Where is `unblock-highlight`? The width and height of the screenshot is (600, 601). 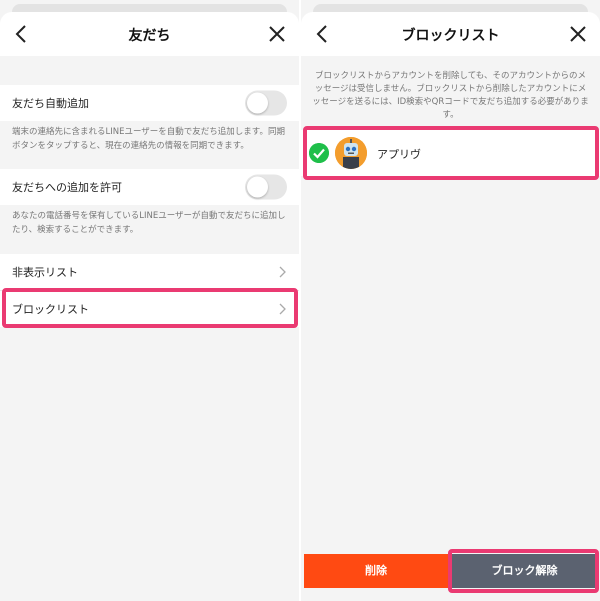 unblock-highlight is located at coordinates (523, 571).